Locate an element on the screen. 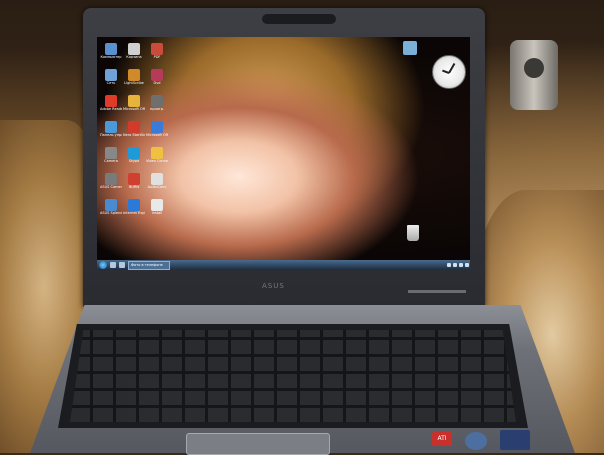  desktop-icon: Nero StartSmart is located at coordinates (134, 132).